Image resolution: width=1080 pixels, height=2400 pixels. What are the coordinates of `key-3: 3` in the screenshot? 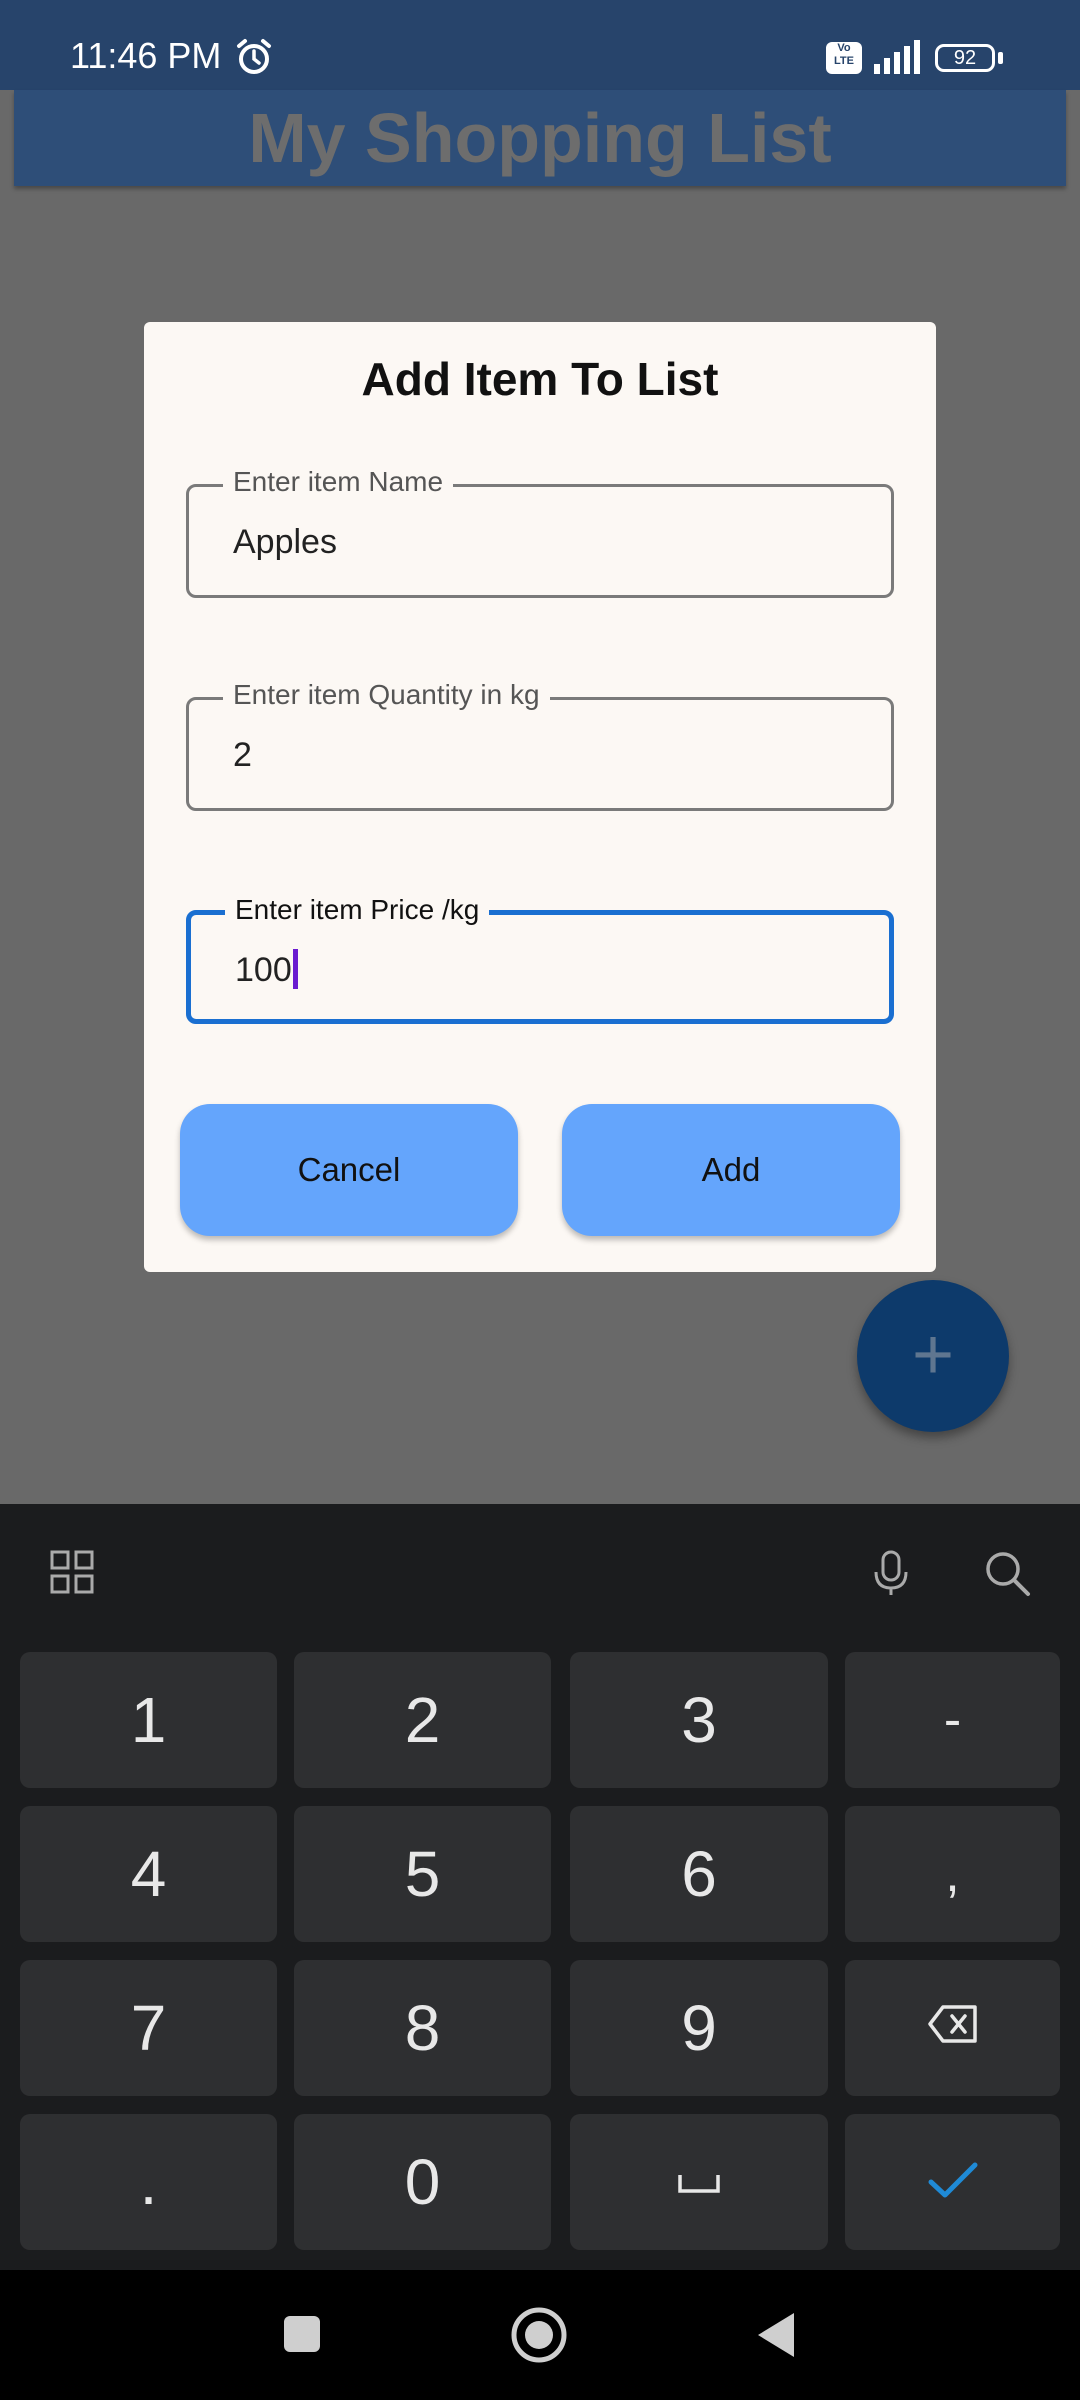 It's located at (699, 1720).